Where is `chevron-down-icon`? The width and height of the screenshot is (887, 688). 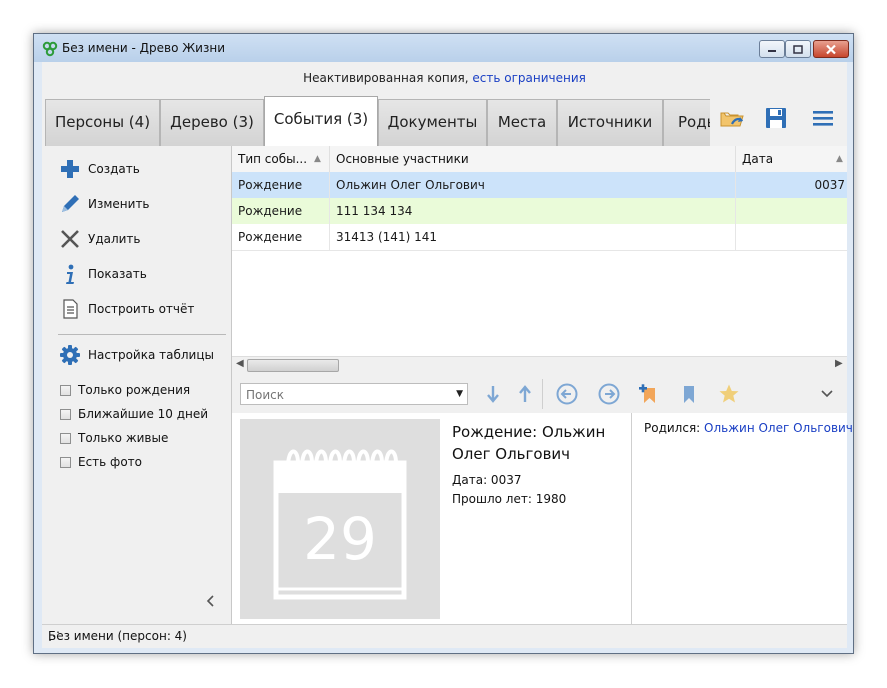 chevron-down-icon is located at coordinates (827, 394).